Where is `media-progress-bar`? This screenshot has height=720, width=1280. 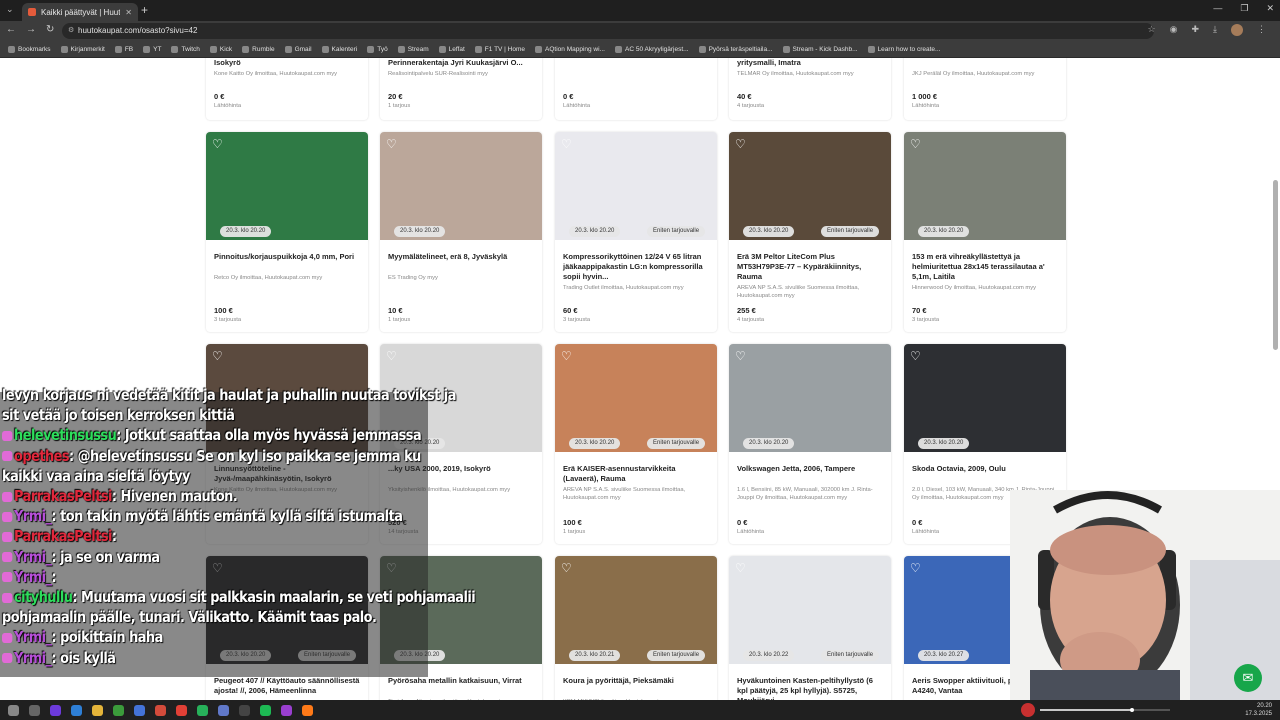 media-progress-bar is located at coordinates (1100, 710).